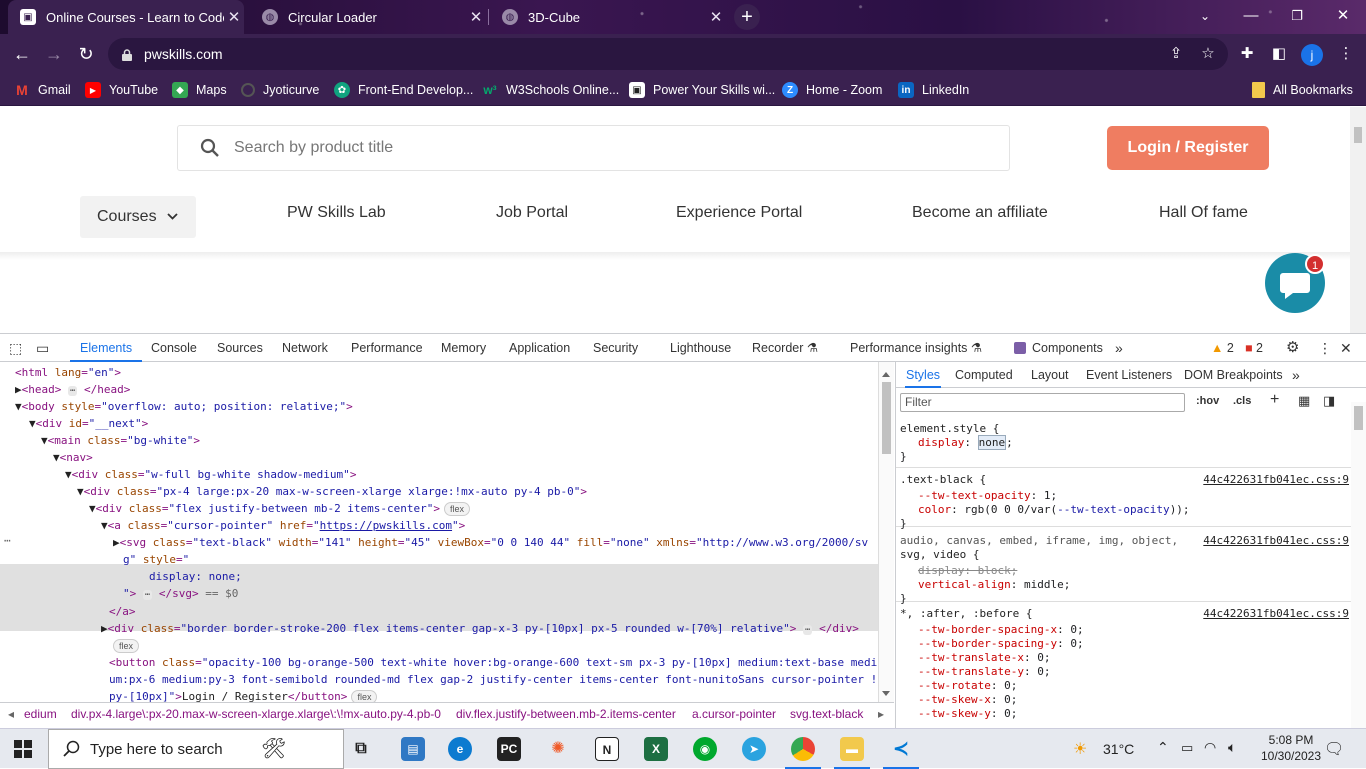 The height and width of the screenshot is (769, 1366). What do you see at coordinates (826, 714) in the screenshot?
I see `breadcrumb-item: svg.text-black` at bounding box center [826, 714].